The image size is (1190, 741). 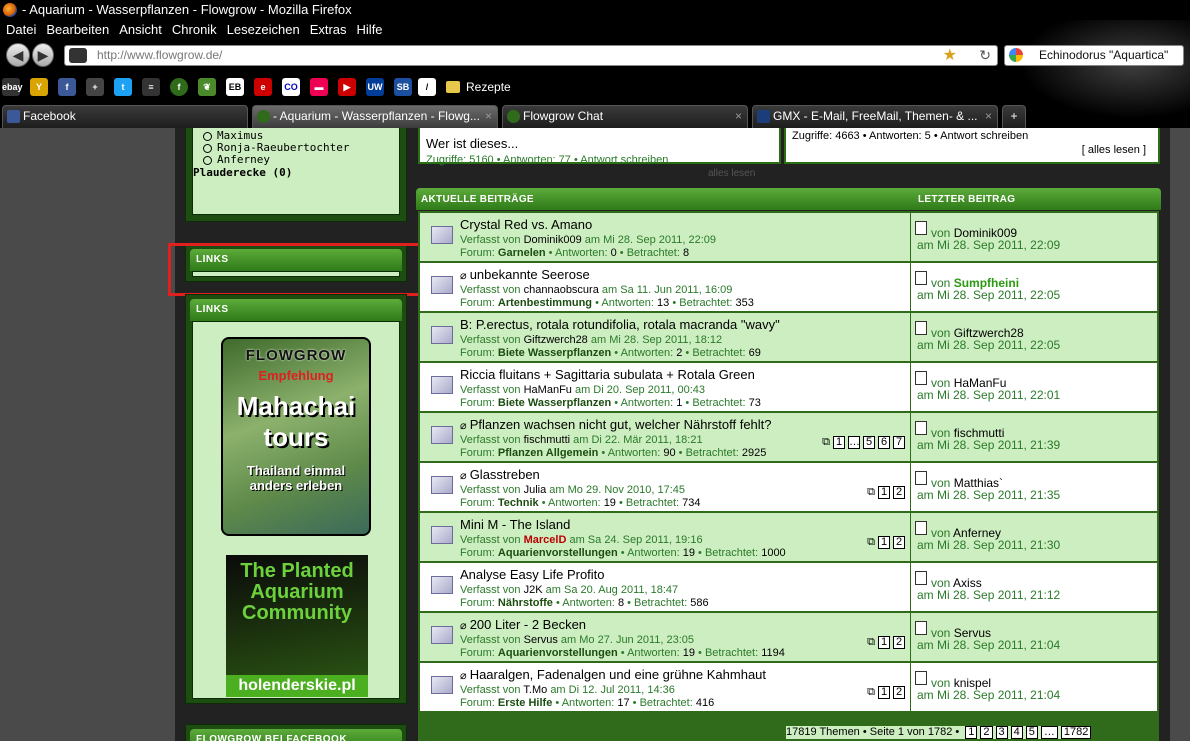 What do you see at coordinates (1076, 732) in the screenshot?
I see `pagination-page-link: 1782` at bounding box center [1076, 732].